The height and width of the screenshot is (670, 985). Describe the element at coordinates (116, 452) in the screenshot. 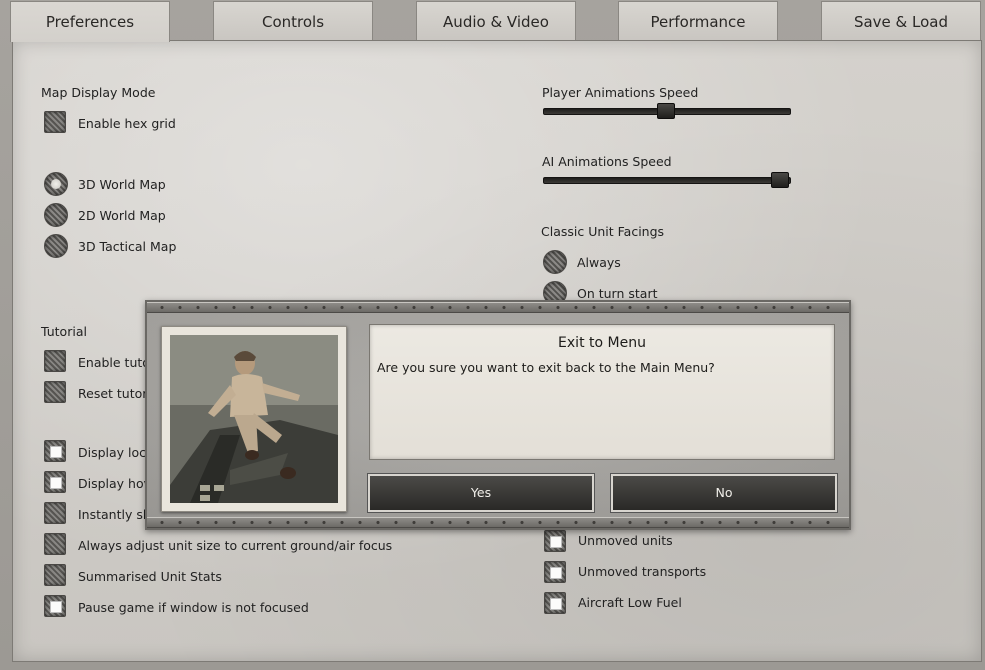

I see `display-loca-label: Display loca` at that location.